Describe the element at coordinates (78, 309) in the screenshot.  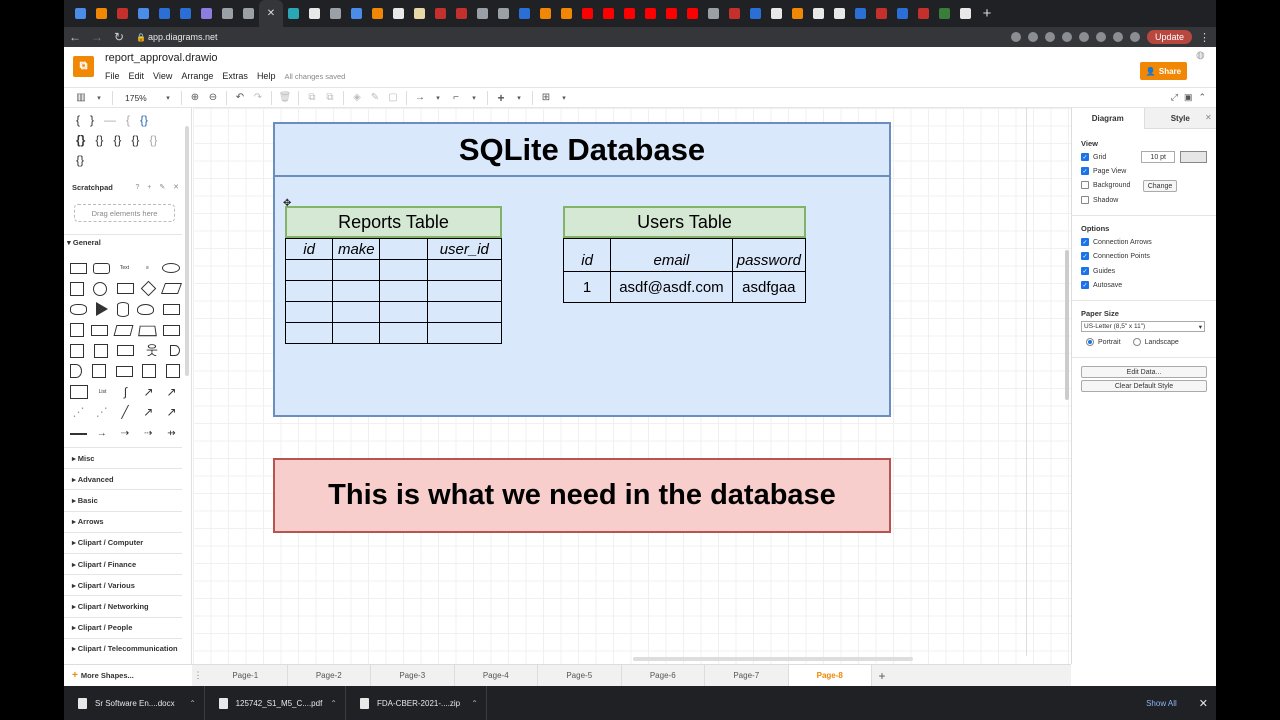
I see `hexagon-shape` at that location.